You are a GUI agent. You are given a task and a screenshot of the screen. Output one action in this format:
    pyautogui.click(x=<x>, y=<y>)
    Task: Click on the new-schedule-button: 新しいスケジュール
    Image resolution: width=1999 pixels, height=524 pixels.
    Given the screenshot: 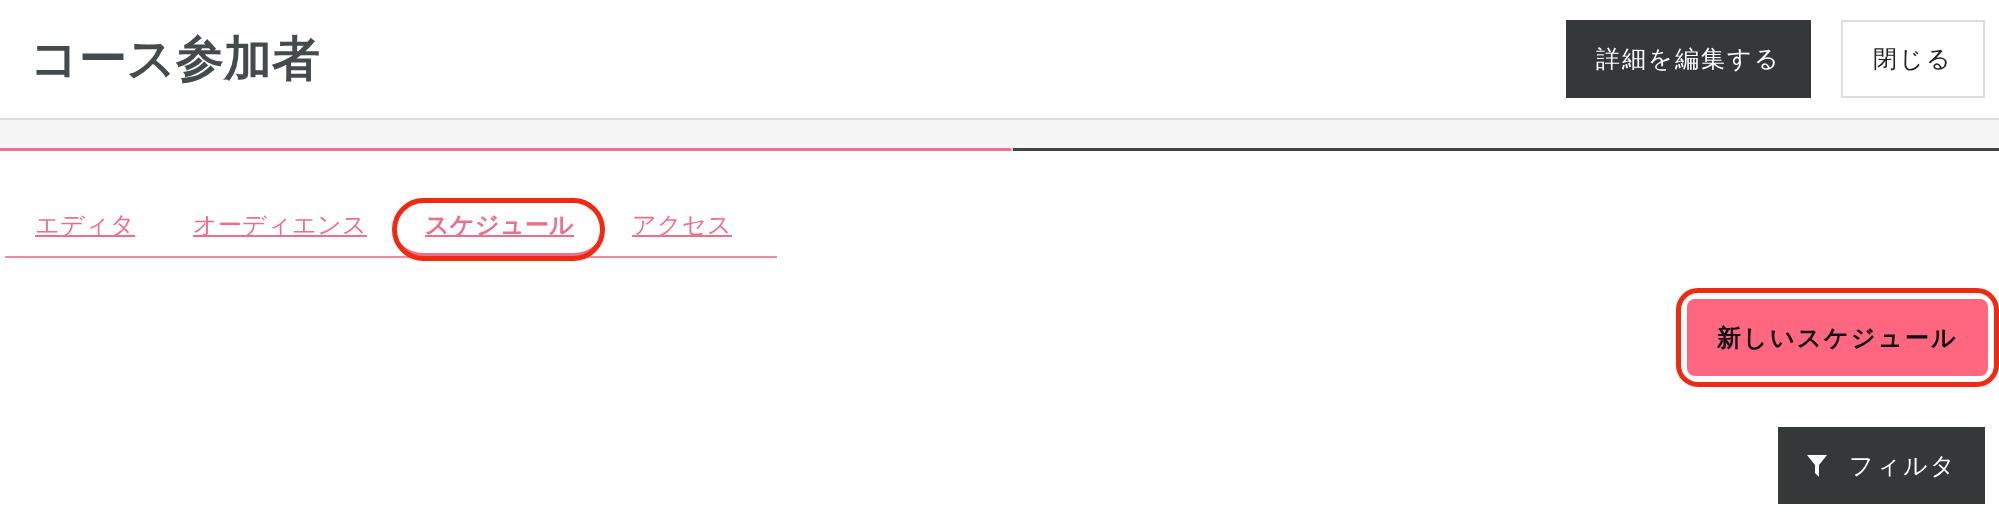 What is the action you would take?
    pyautogui.click(x=1837, y=337)
    